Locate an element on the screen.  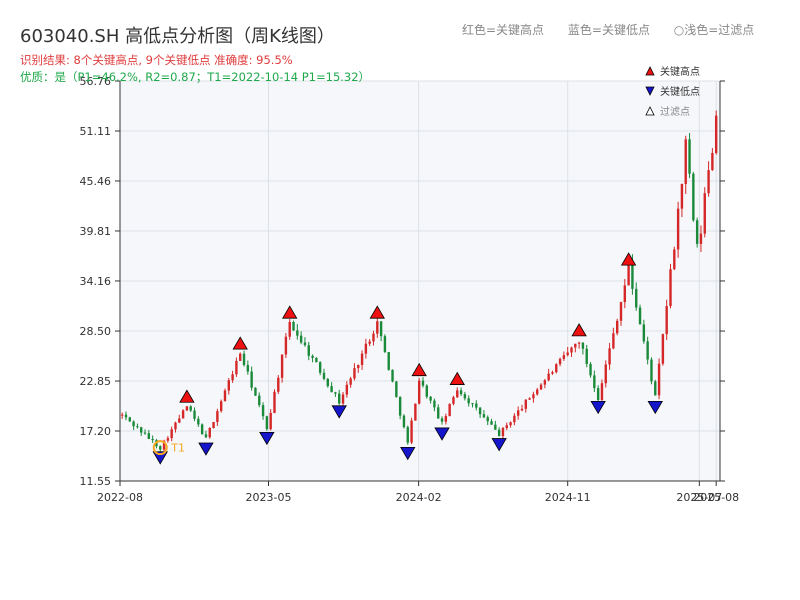
x-tick-label: 2024-02 is located at coordinates (419, 497).